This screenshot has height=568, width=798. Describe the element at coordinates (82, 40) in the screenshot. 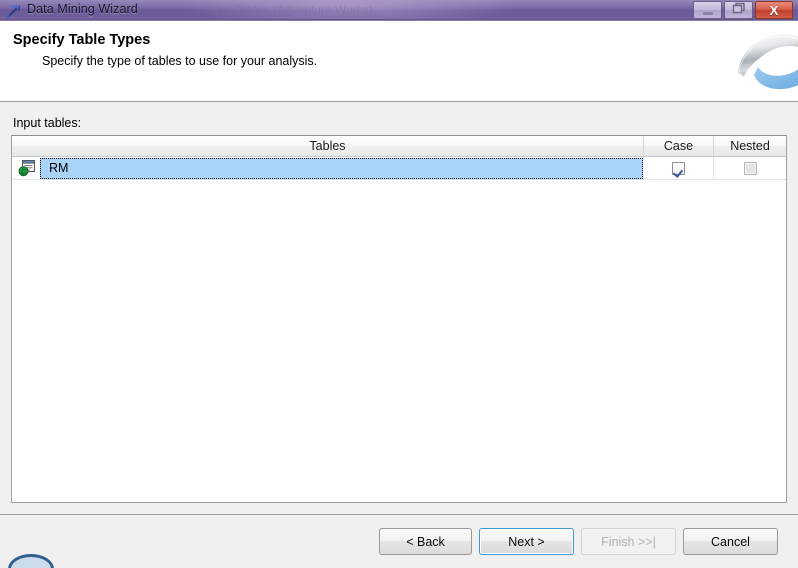

I see `page-title: Specify Table Types` at that location.